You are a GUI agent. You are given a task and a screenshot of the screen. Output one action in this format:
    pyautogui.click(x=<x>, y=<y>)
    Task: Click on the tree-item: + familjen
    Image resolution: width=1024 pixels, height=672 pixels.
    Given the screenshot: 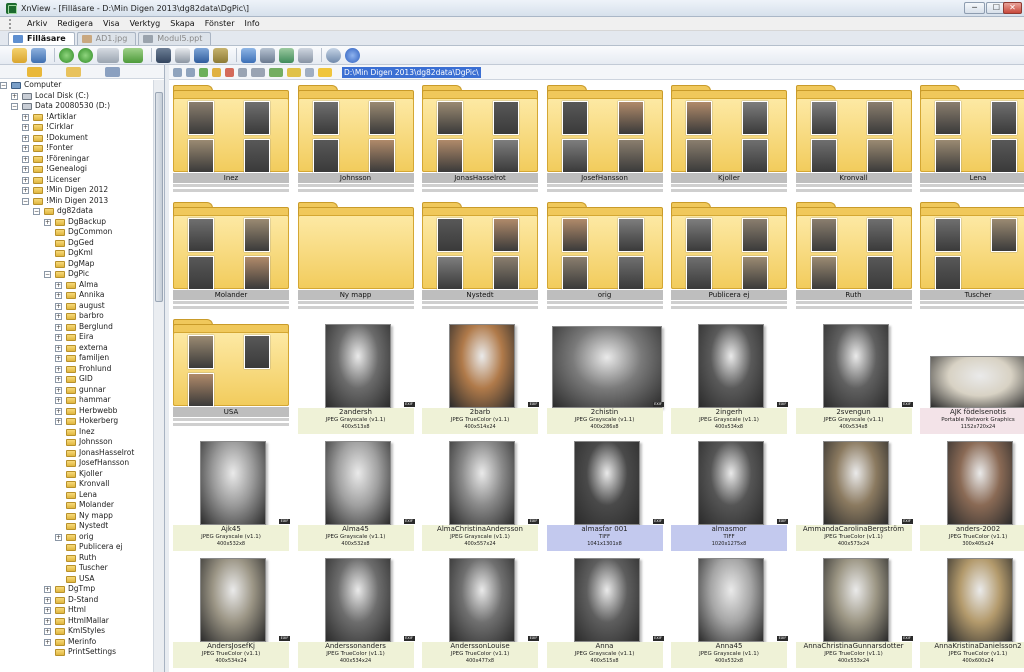 What is the action you would take?
    pyautogui.click(x=76, y=358)
    